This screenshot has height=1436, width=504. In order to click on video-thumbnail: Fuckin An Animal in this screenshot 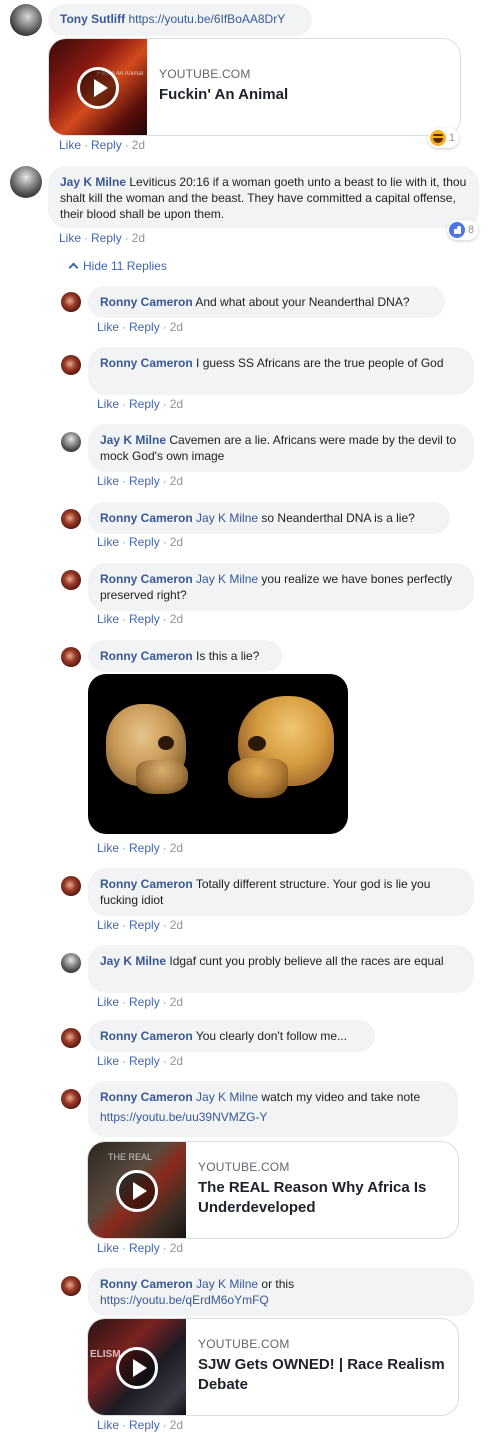, I will do `click(98, 87)`.